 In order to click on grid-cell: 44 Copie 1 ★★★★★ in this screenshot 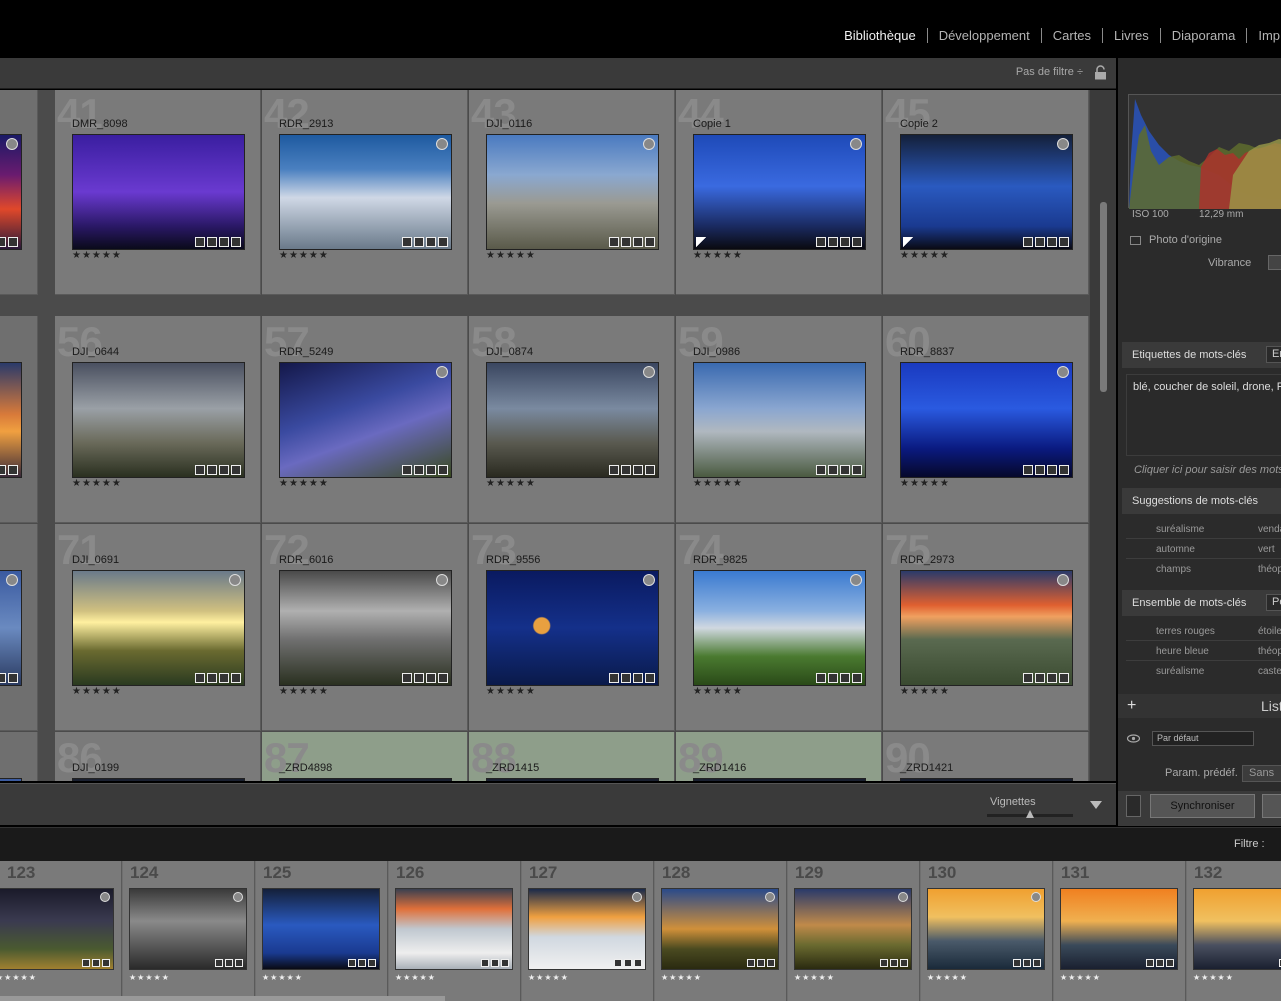, I will do `click(779, 192)`.